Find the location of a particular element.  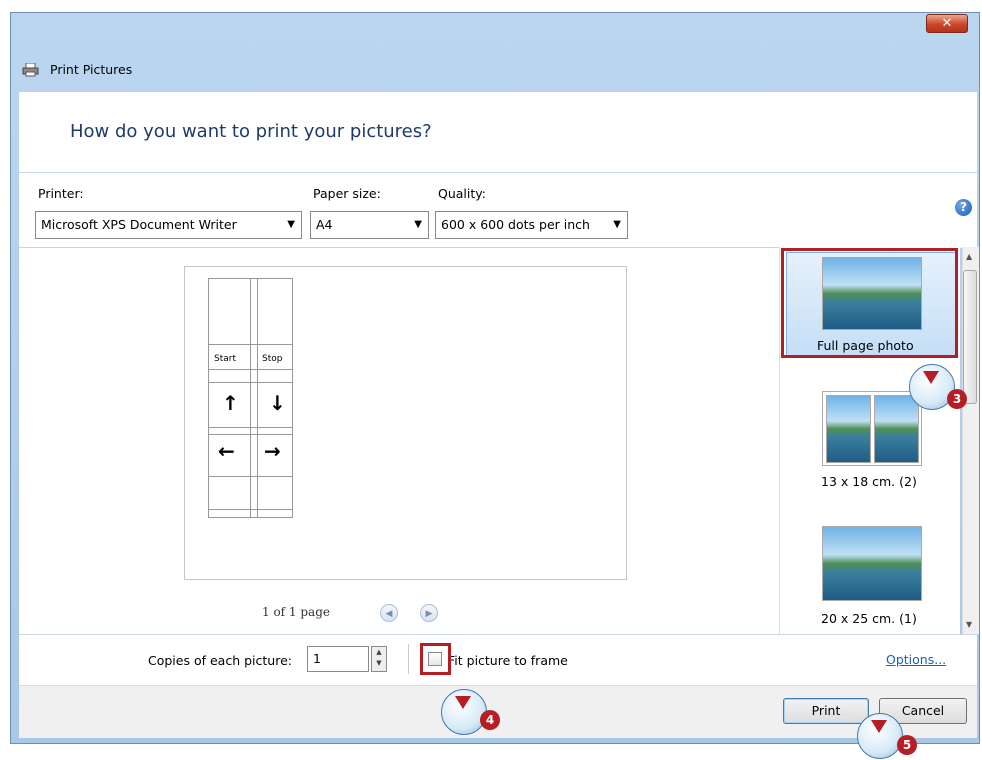

quality-dropdown: 600 x 600 dots per inch ▼ is located at coordinates (531, 225).